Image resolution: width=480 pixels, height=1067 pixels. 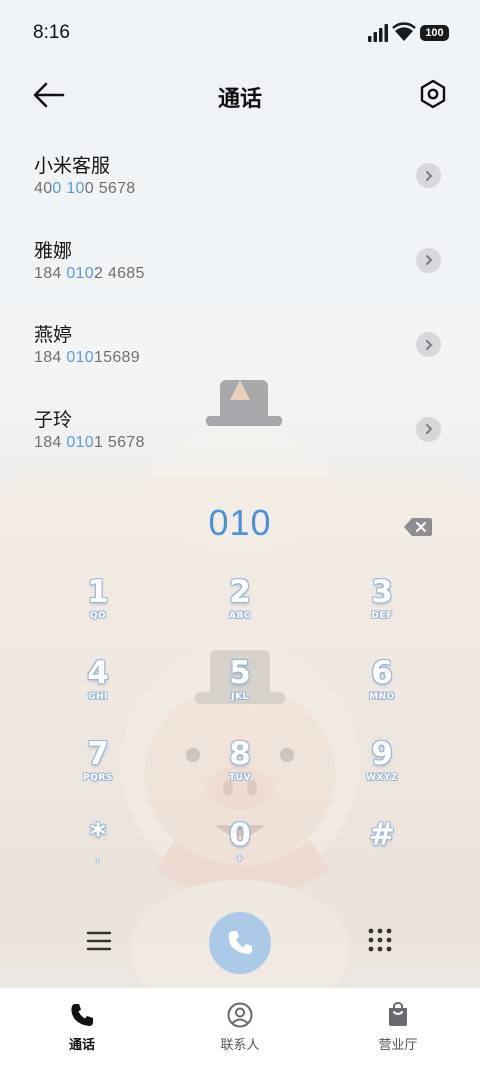 What do you see at coordinates (378, 33) in the screenshot?
I see `signal-icon` at bounding box center [378, 33].